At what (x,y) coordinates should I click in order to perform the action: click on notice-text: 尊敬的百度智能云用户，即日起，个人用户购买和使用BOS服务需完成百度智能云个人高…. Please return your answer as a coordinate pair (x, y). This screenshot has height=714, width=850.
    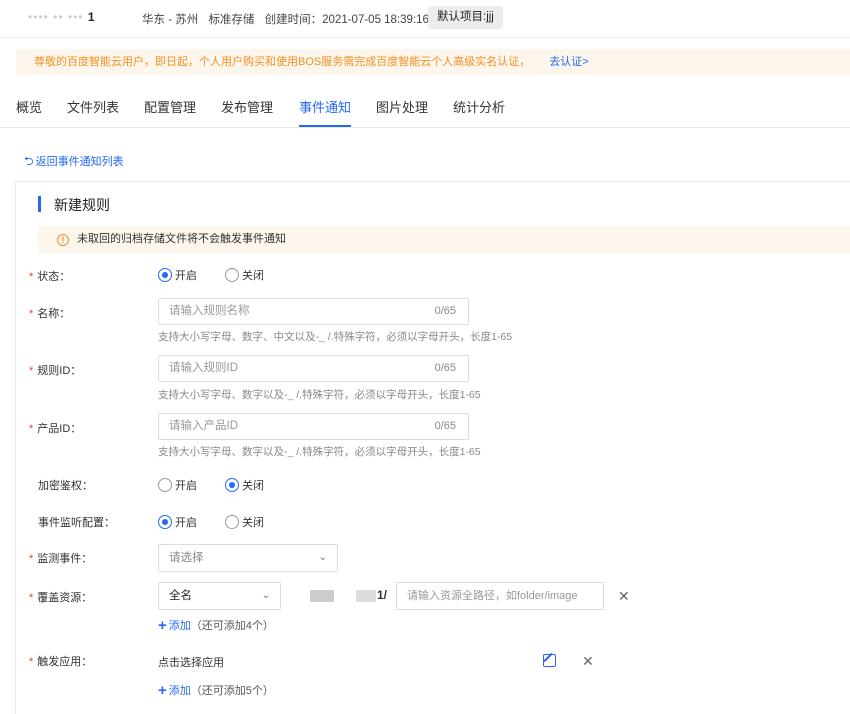
    Looking at the image, I should click on (282, 62).